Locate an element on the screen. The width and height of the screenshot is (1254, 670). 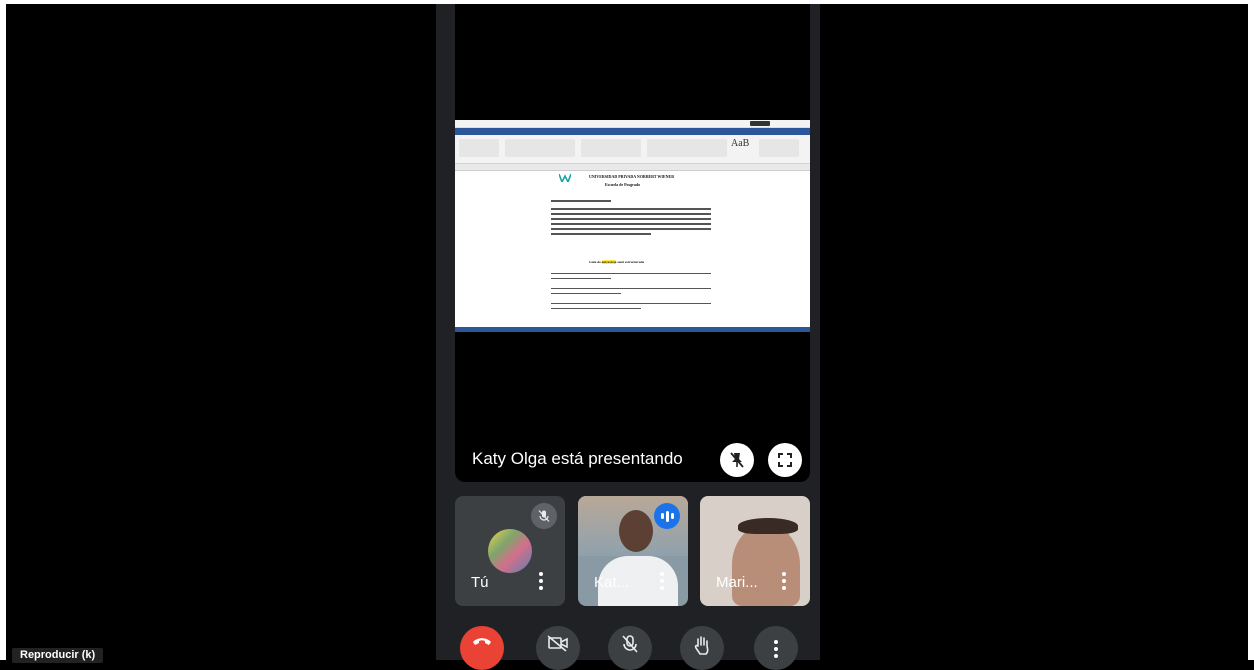
more-options-button is located at coordinates (776, 648).